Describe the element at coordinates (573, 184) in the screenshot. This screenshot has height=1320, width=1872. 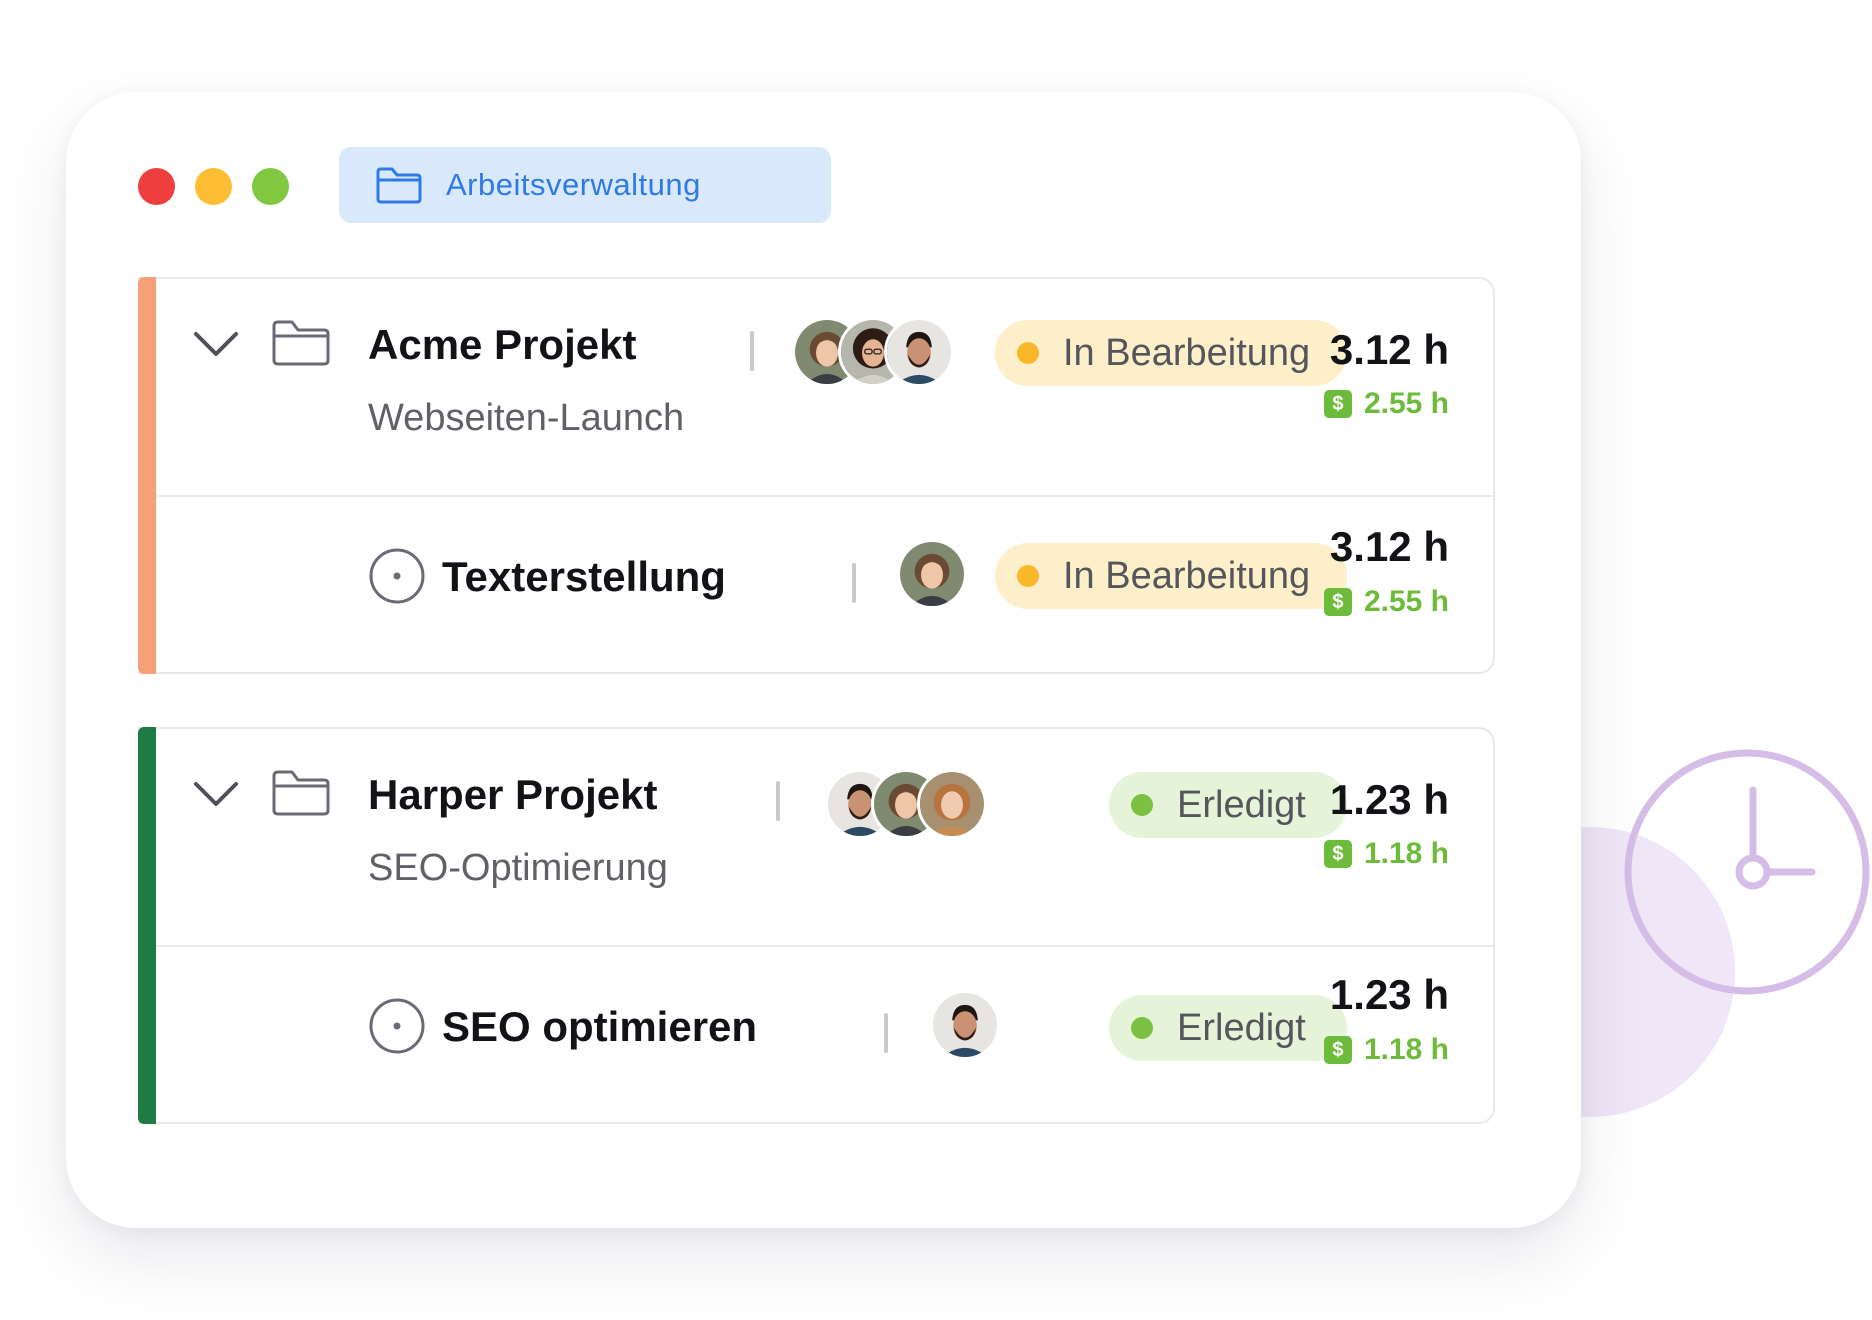
I see `workspace-tab-label: Arbeitsverwaltung` at that location.